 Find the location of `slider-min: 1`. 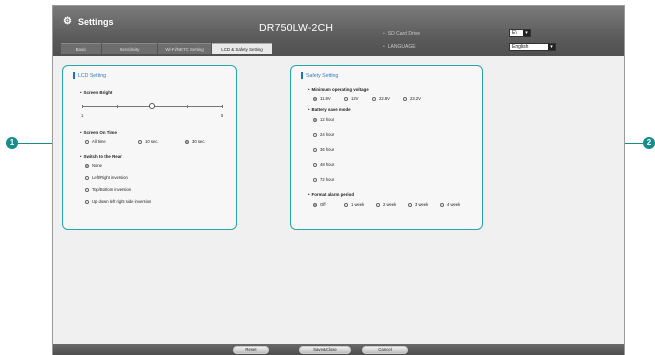

slider-min: 1 is located at coordinates (82, 115).